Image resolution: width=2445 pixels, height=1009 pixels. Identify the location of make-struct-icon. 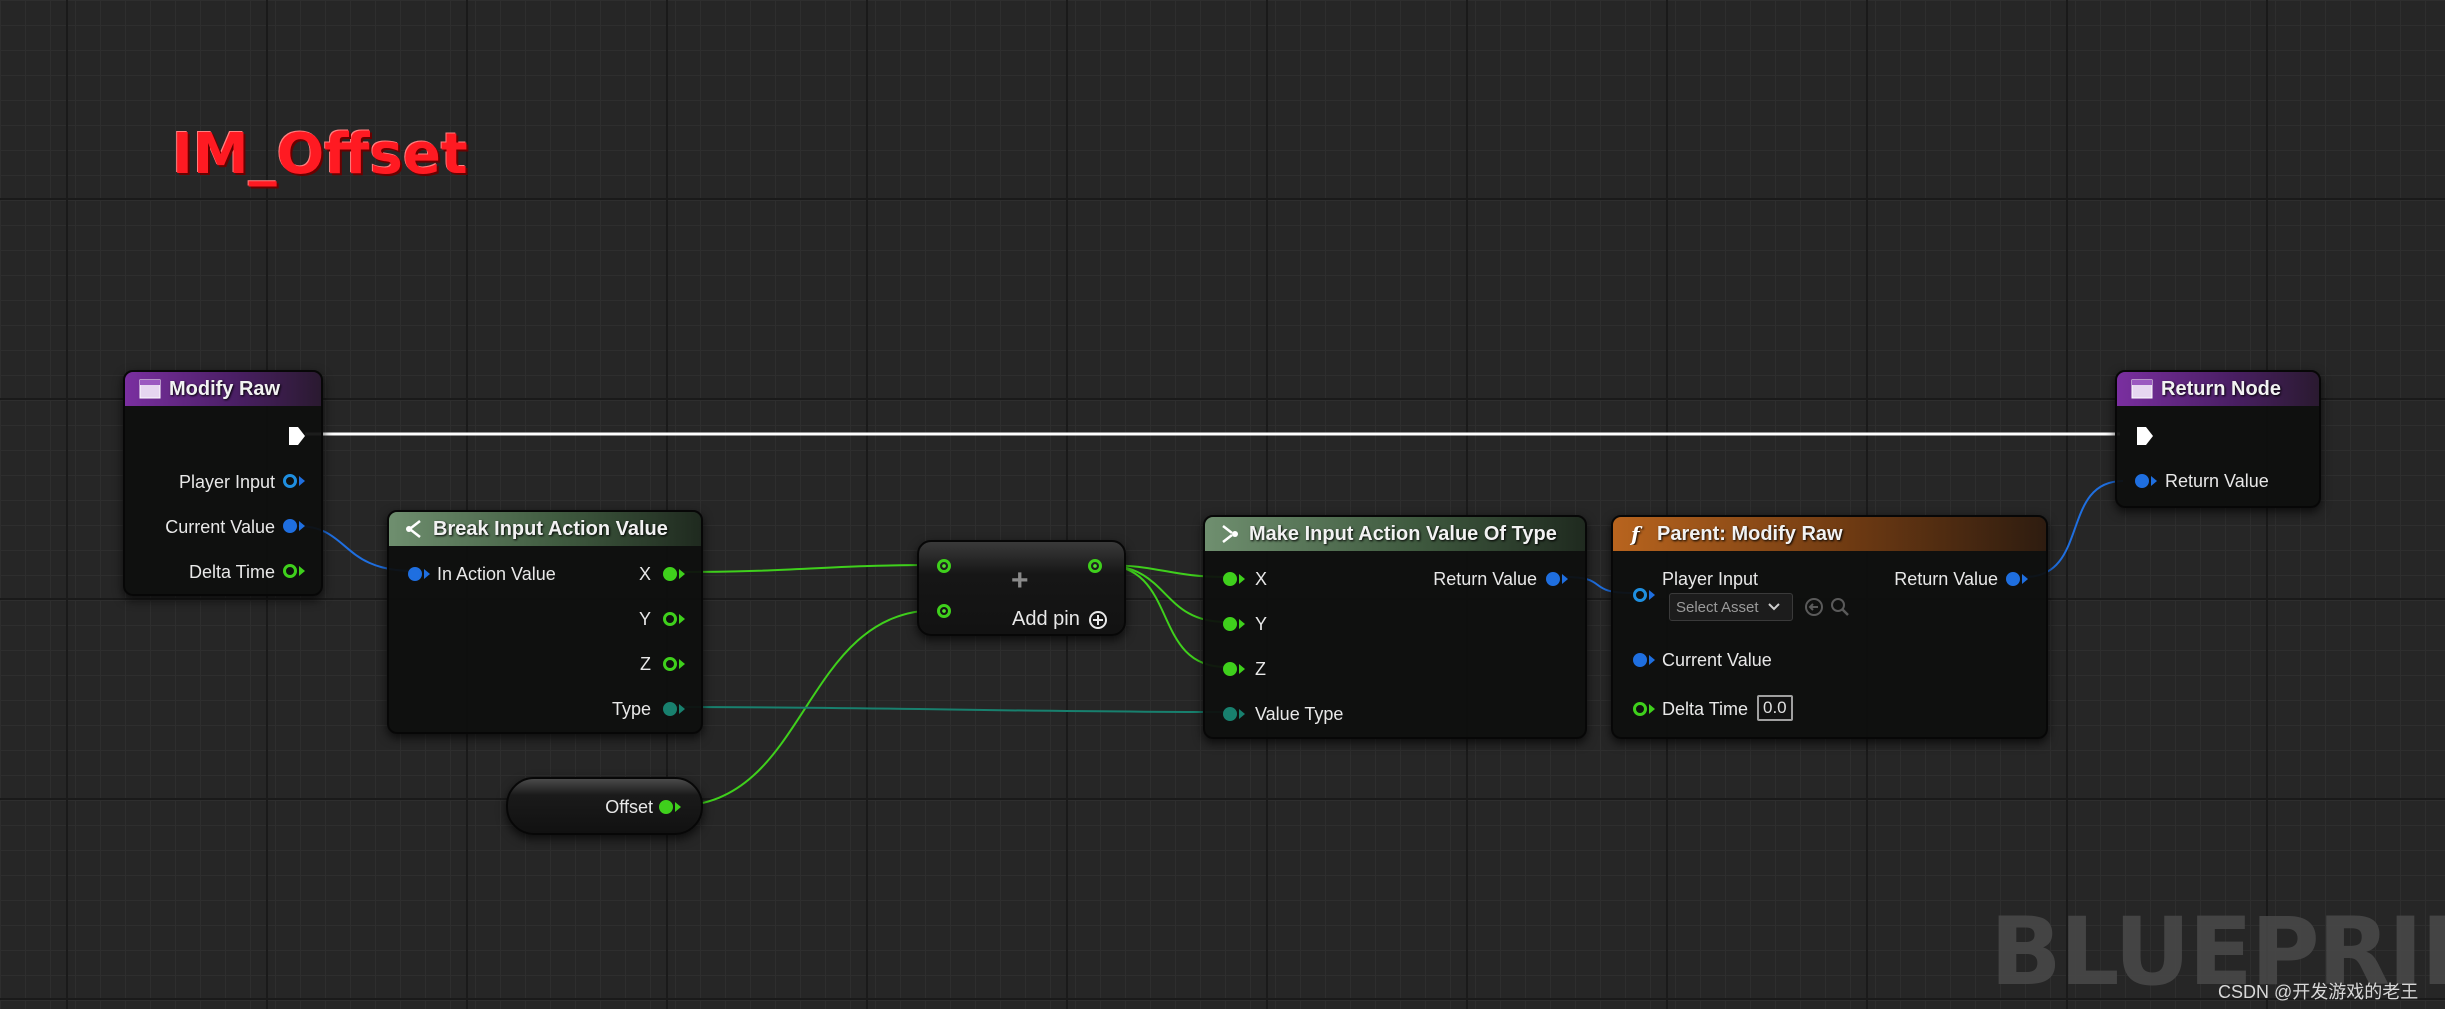
(1230, 534).